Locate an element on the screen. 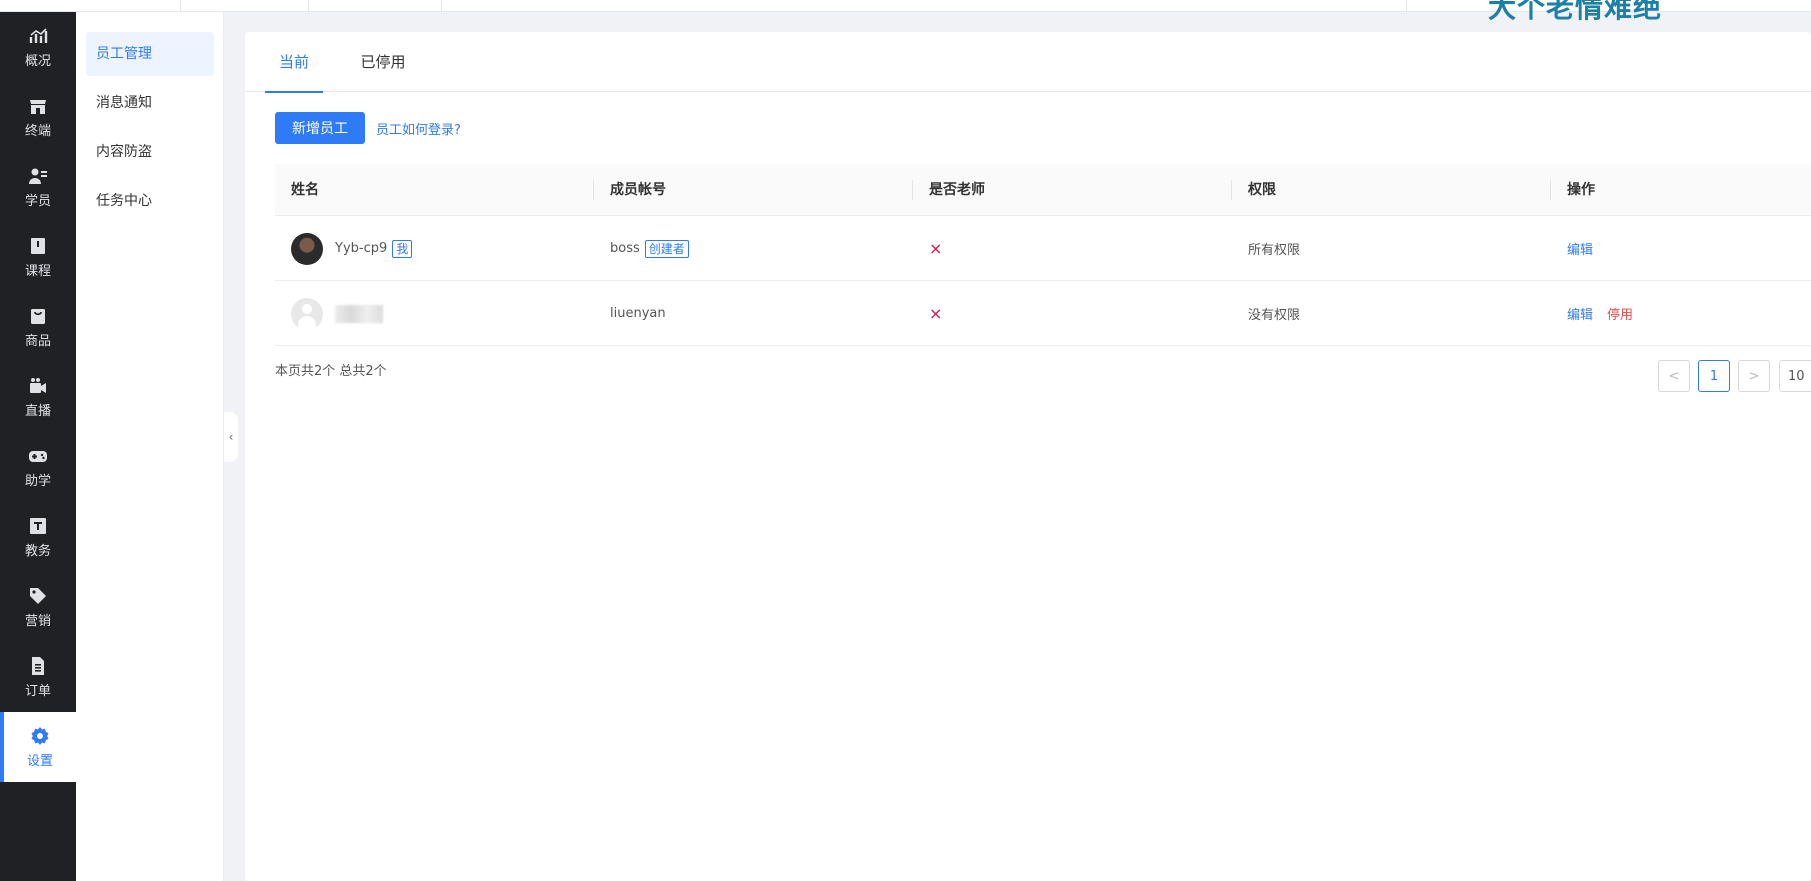 Image resolution: width=1811 pixels, height=881 pixels. tag-icon is located at coordinates (38, 595).